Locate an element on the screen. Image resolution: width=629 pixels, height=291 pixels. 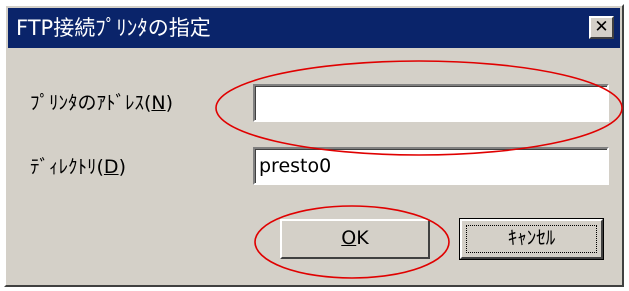
focus-rectangle is located at coordinates (531, 239).